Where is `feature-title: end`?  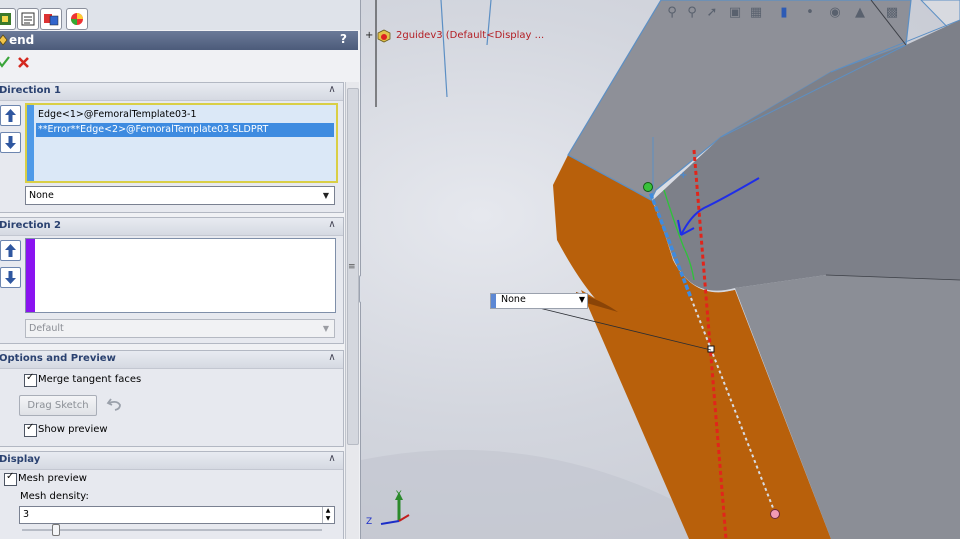 feature-title: end is located at coordinates (22, 40).